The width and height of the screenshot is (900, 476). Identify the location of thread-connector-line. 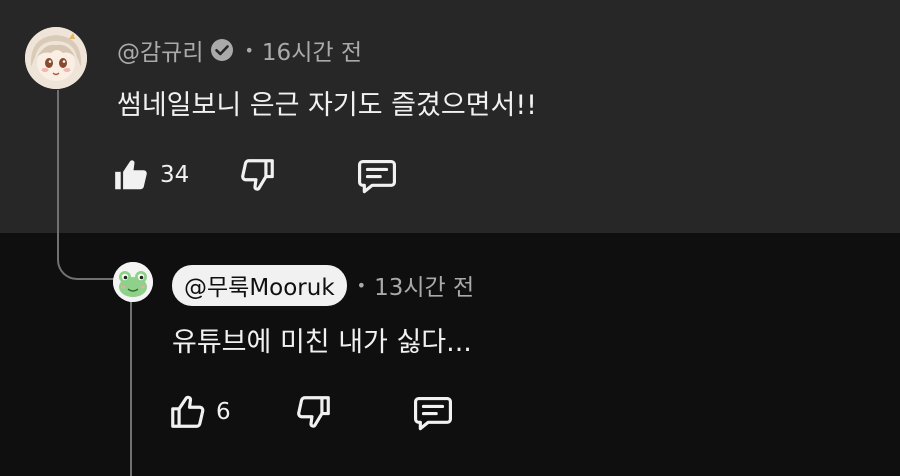
(67, 185).